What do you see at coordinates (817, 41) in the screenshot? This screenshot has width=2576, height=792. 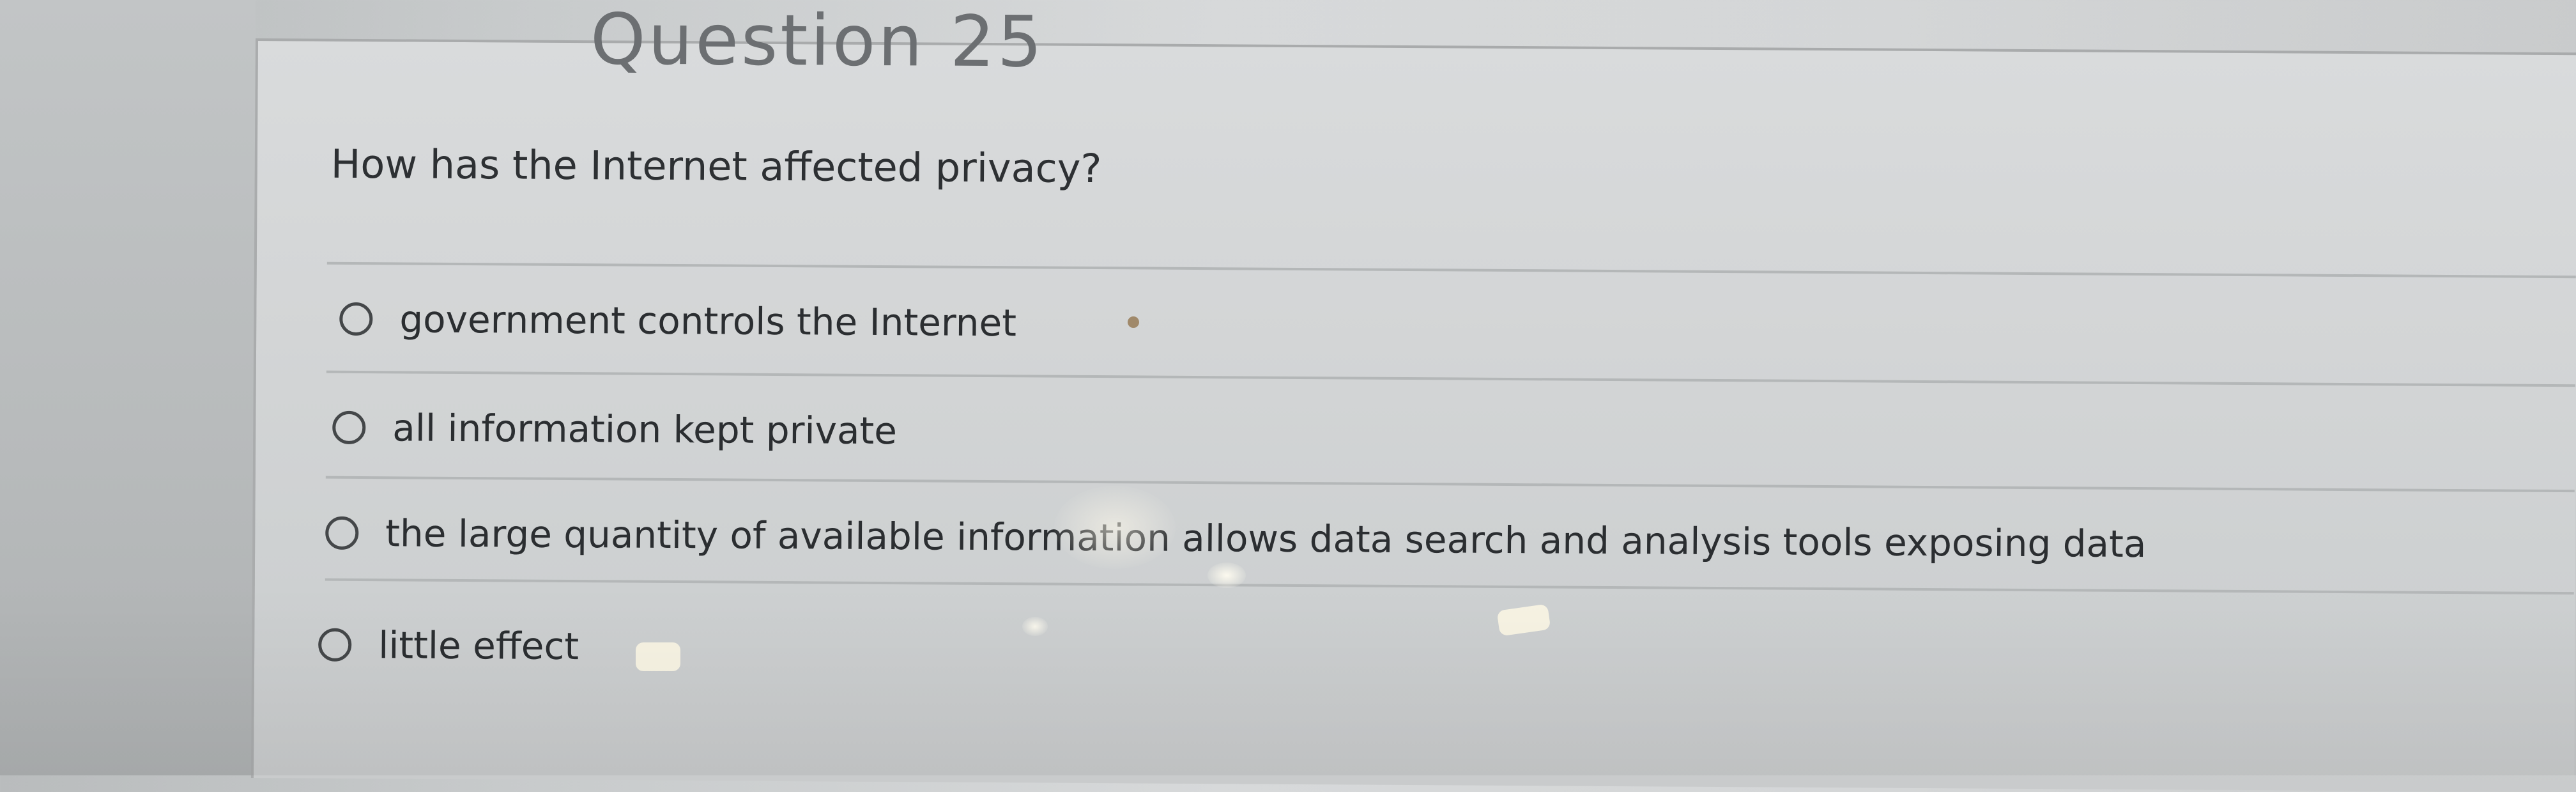 I see `question-heading: Question 25` at bounding box center [817, 41].